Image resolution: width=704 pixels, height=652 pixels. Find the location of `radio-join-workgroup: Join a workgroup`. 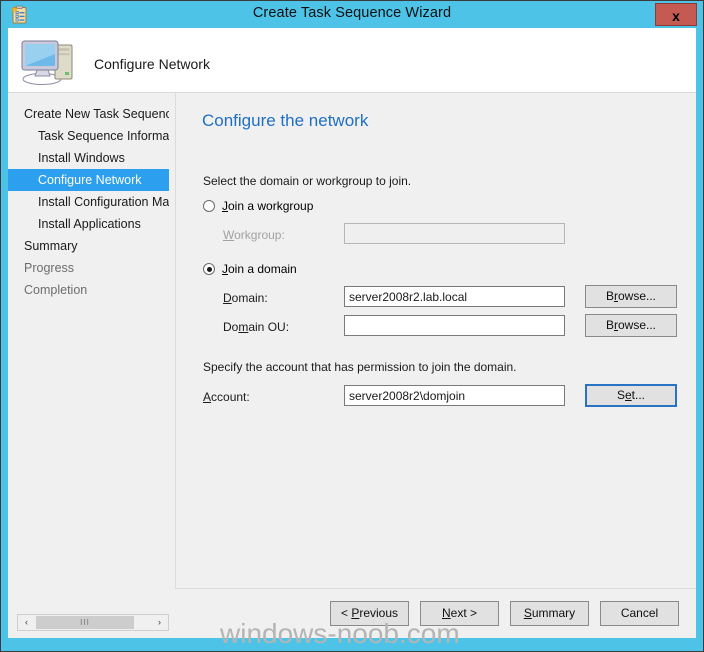

radio-join-workgroup: Join a workgroup is located at coordinates (258, 206).